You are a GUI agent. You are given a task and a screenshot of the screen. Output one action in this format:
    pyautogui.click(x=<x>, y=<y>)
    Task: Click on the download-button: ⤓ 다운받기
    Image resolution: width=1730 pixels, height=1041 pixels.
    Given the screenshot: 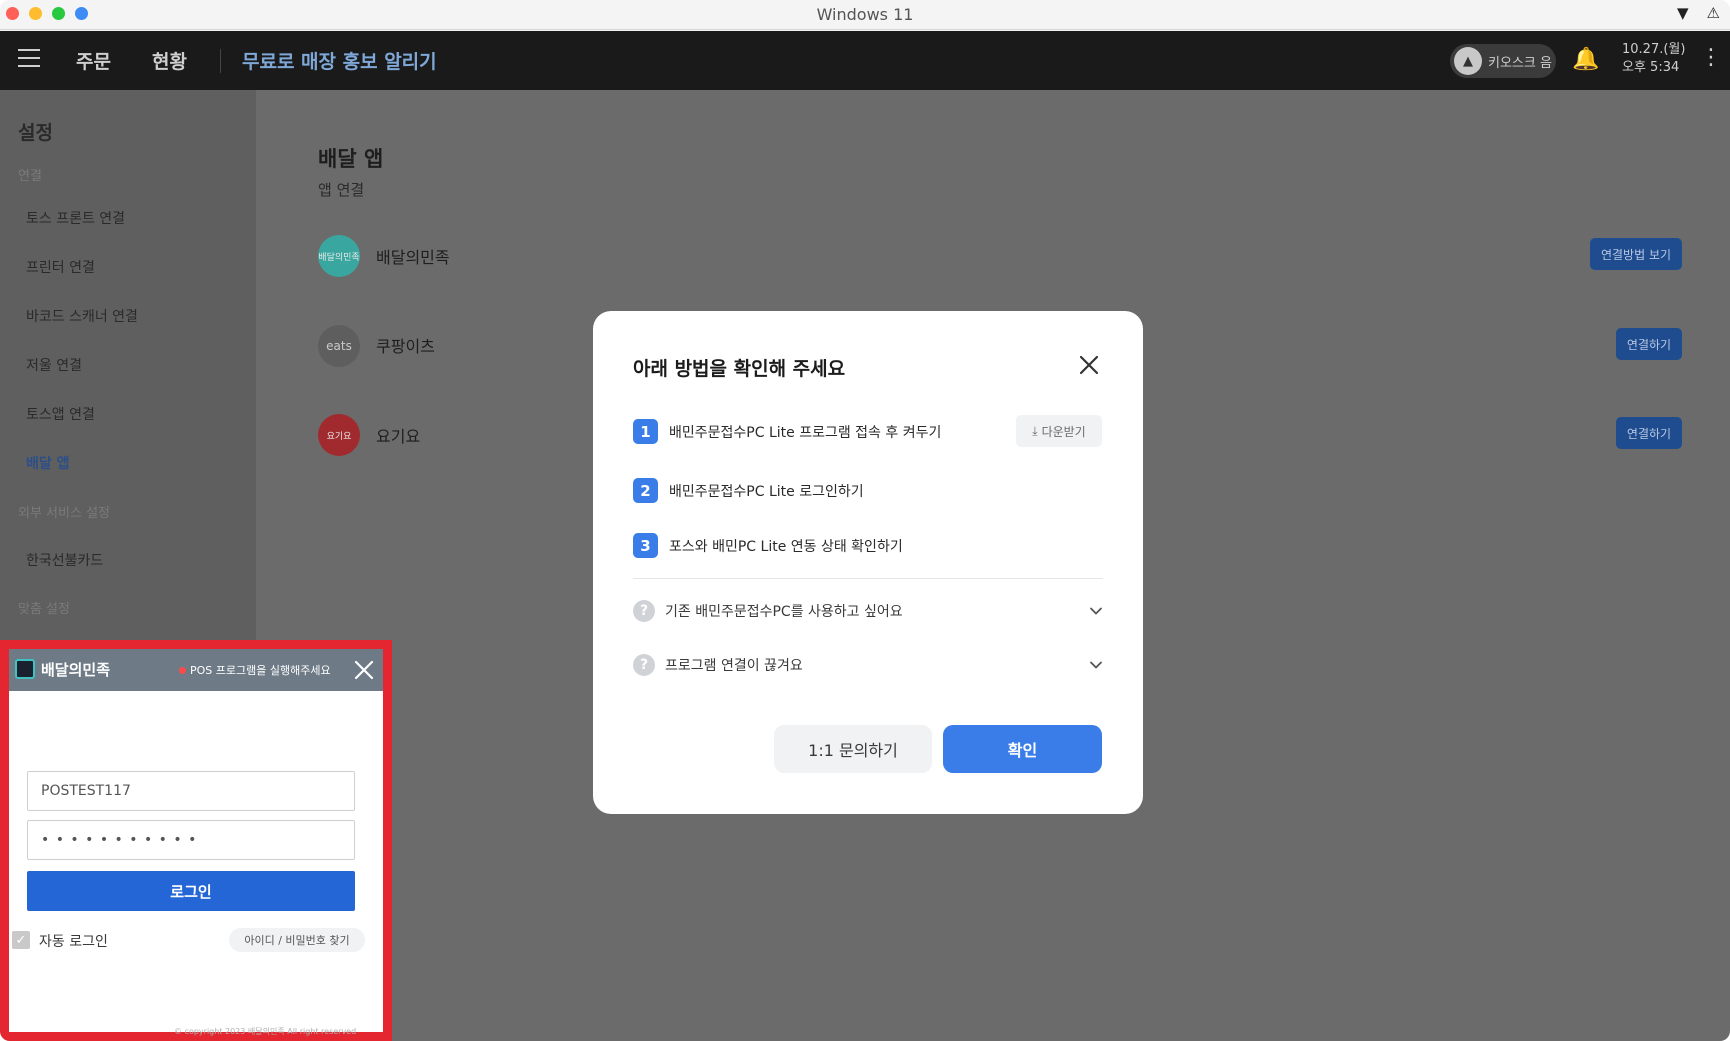 What is the action you would take?
    pyautogui.click(x=1059, y=431)
    